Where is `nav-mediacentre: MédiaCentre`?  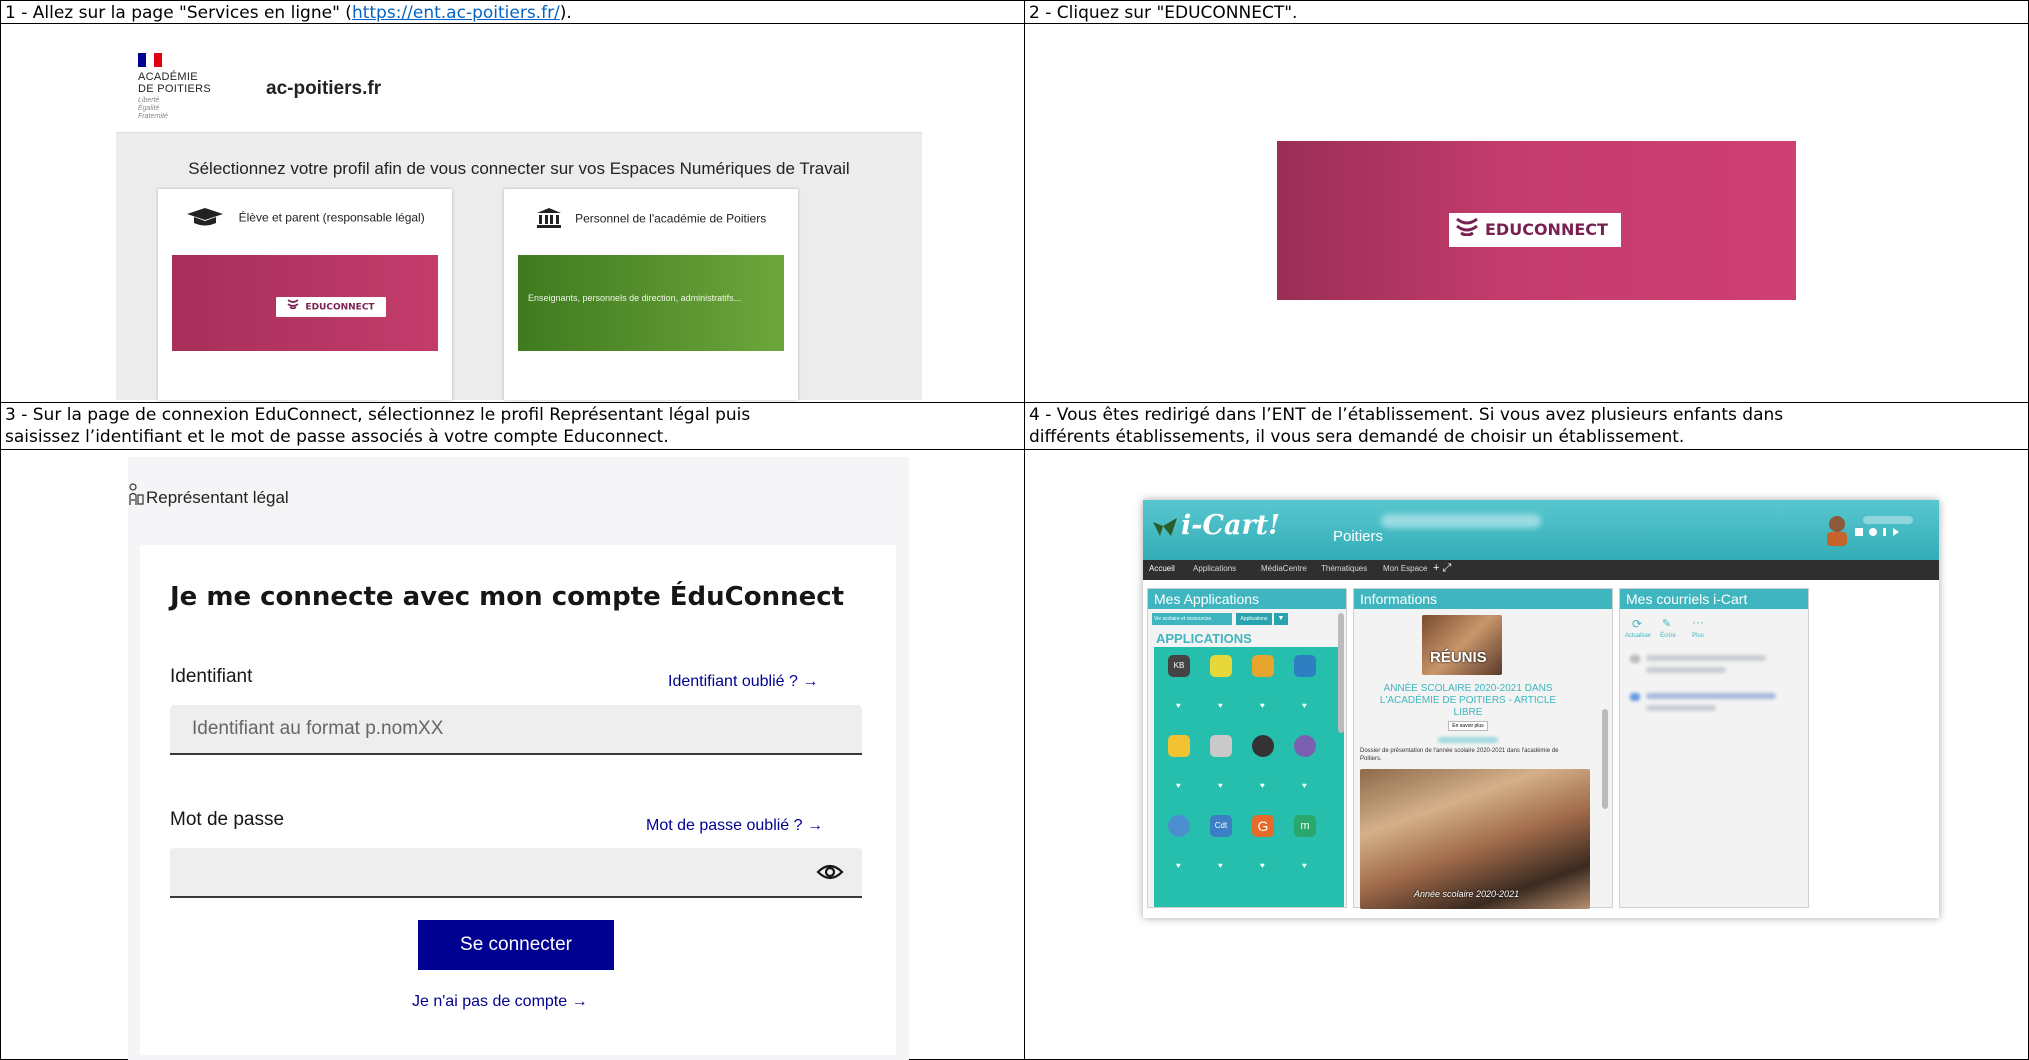
nav-mediacentre: MédiaCentre is located at coordinates (1284, 568).